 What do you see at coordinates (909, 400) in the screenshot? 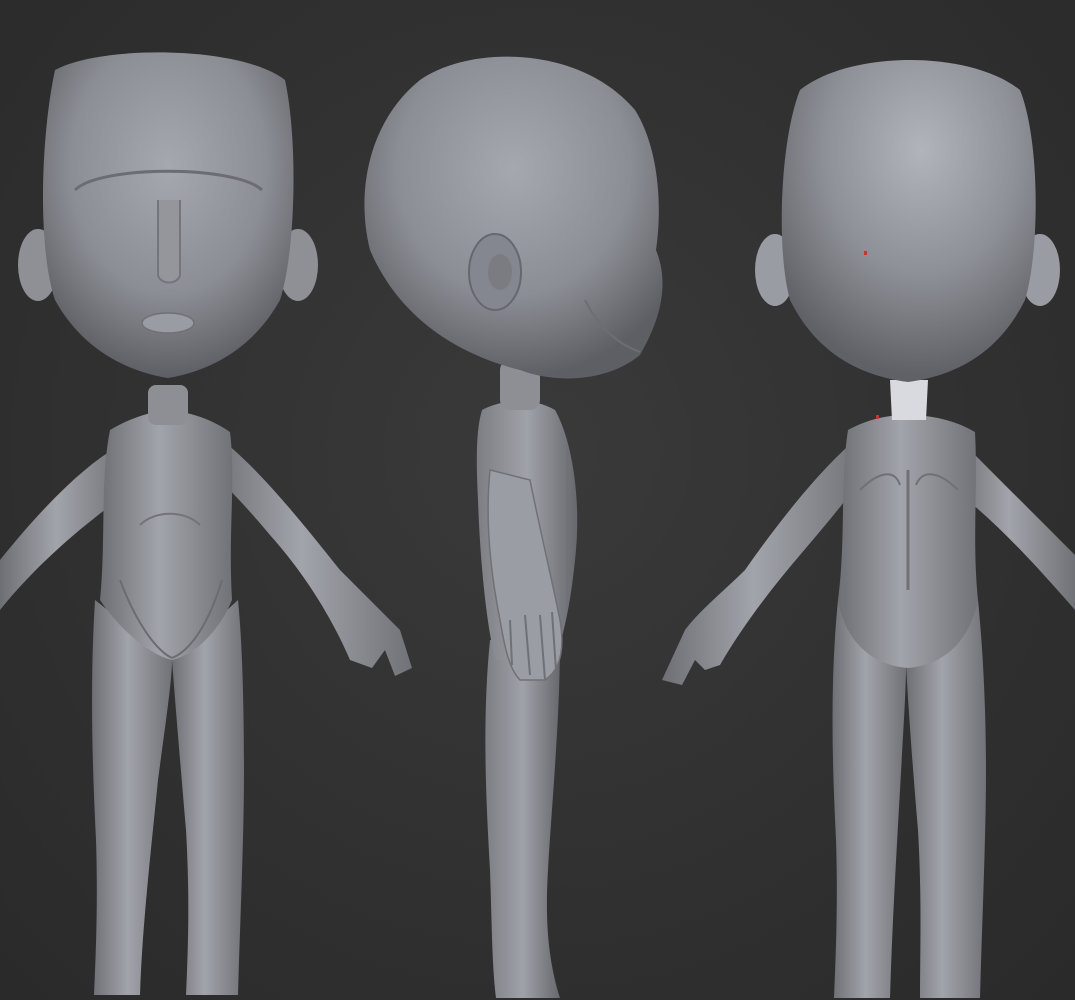
I see `back-neck` at bounding box center [909, 400].